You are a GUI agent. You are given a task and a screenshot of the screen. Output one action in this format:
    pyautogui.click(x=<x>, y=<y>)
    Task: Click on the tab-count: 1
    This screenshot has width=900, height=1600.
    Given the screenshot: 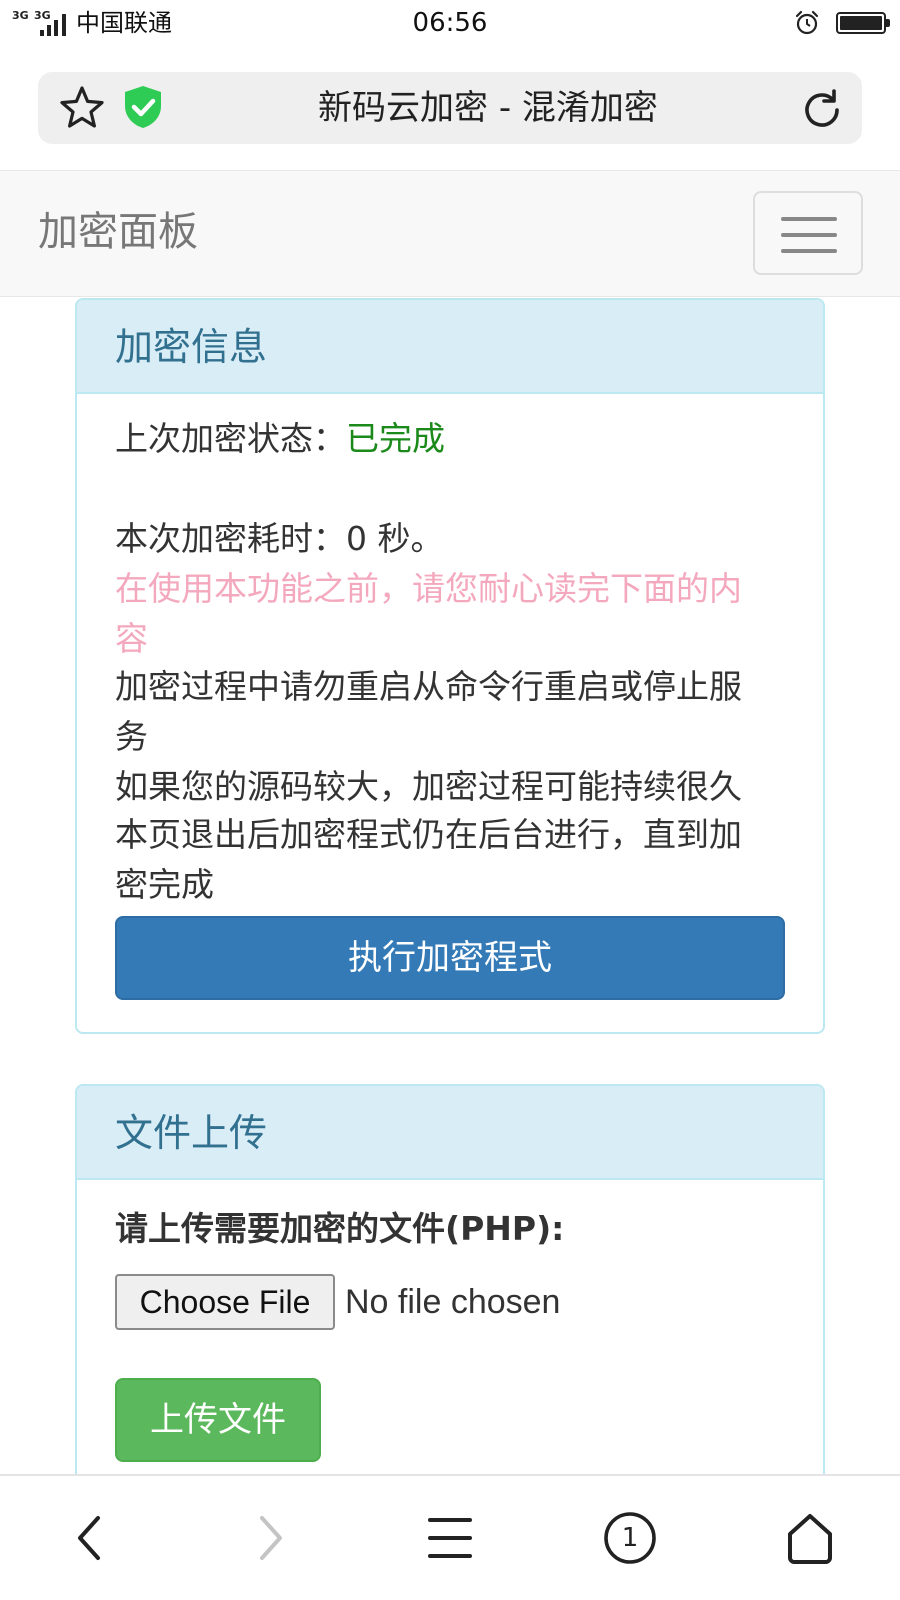 What is the action you would take?
    pyautogui.click(x=630, y=1538)
    